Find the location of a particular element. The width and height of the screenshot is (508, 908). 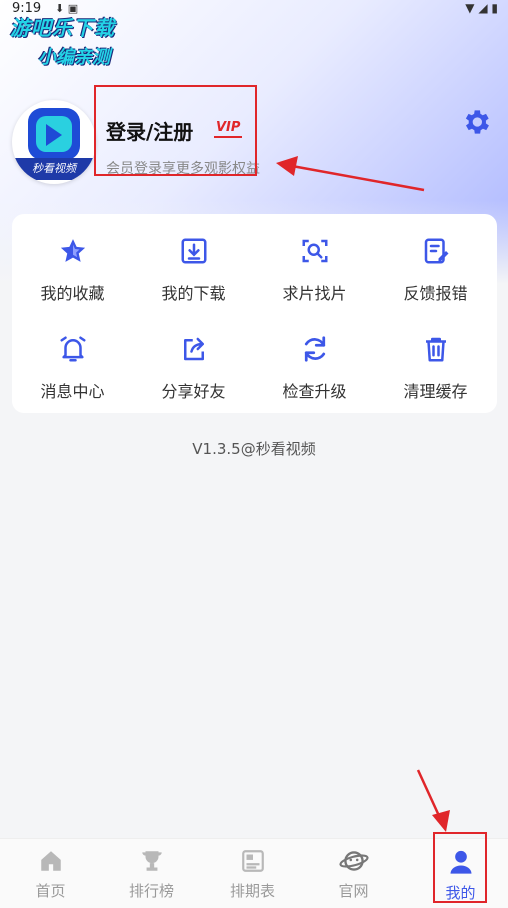

nav-item-website: 官网 is located at coordinates (353, 873).